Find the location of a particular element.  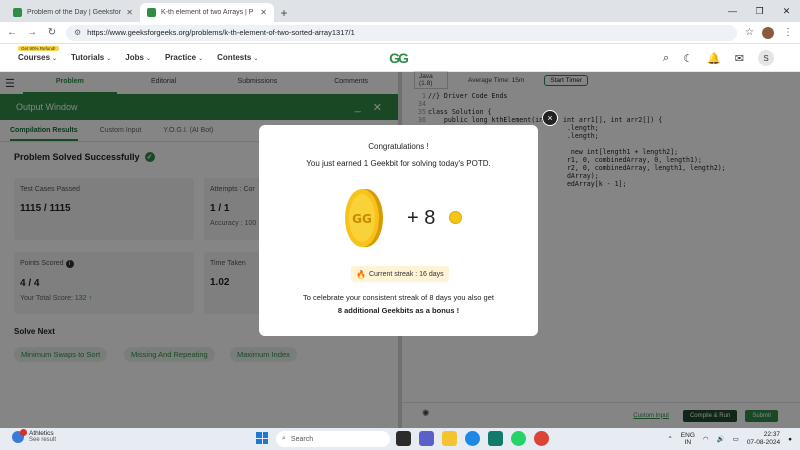

browser-tab-potd: Problem of the Day | Geeksfor ✕ is located at coordinates (73, 12).